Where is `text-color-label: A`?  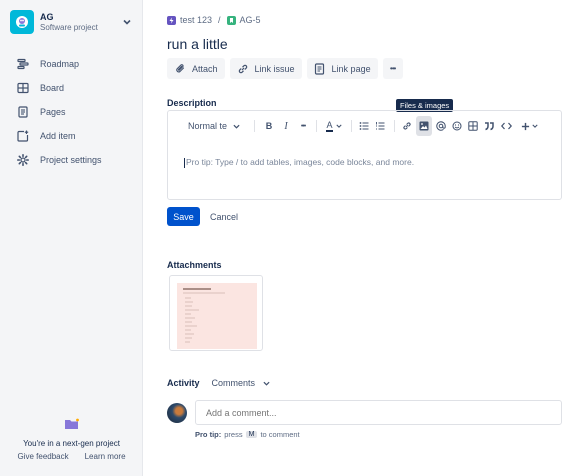 text-color-label: A is located at coordinates (329, 125).